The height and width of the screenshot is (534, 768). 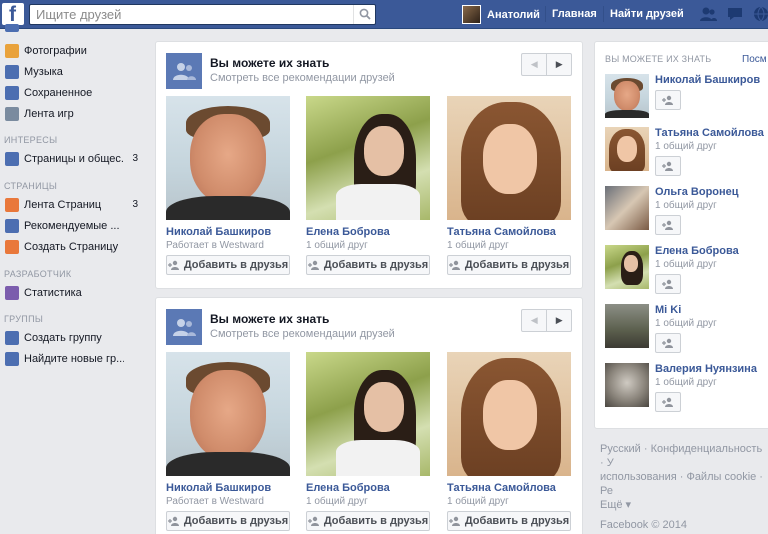 What do you see at coordinates (12, 246) in the screenshot?
I see `create-page-icon` at bounding box center [12, 246].